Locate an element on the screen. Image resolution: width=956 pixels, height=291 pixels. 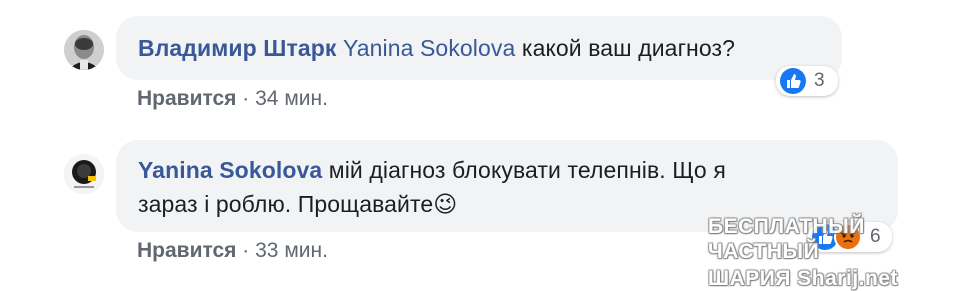
comment-text-line-2: зараз і роблю. Прощавайте is located at coordinates (286, 204).